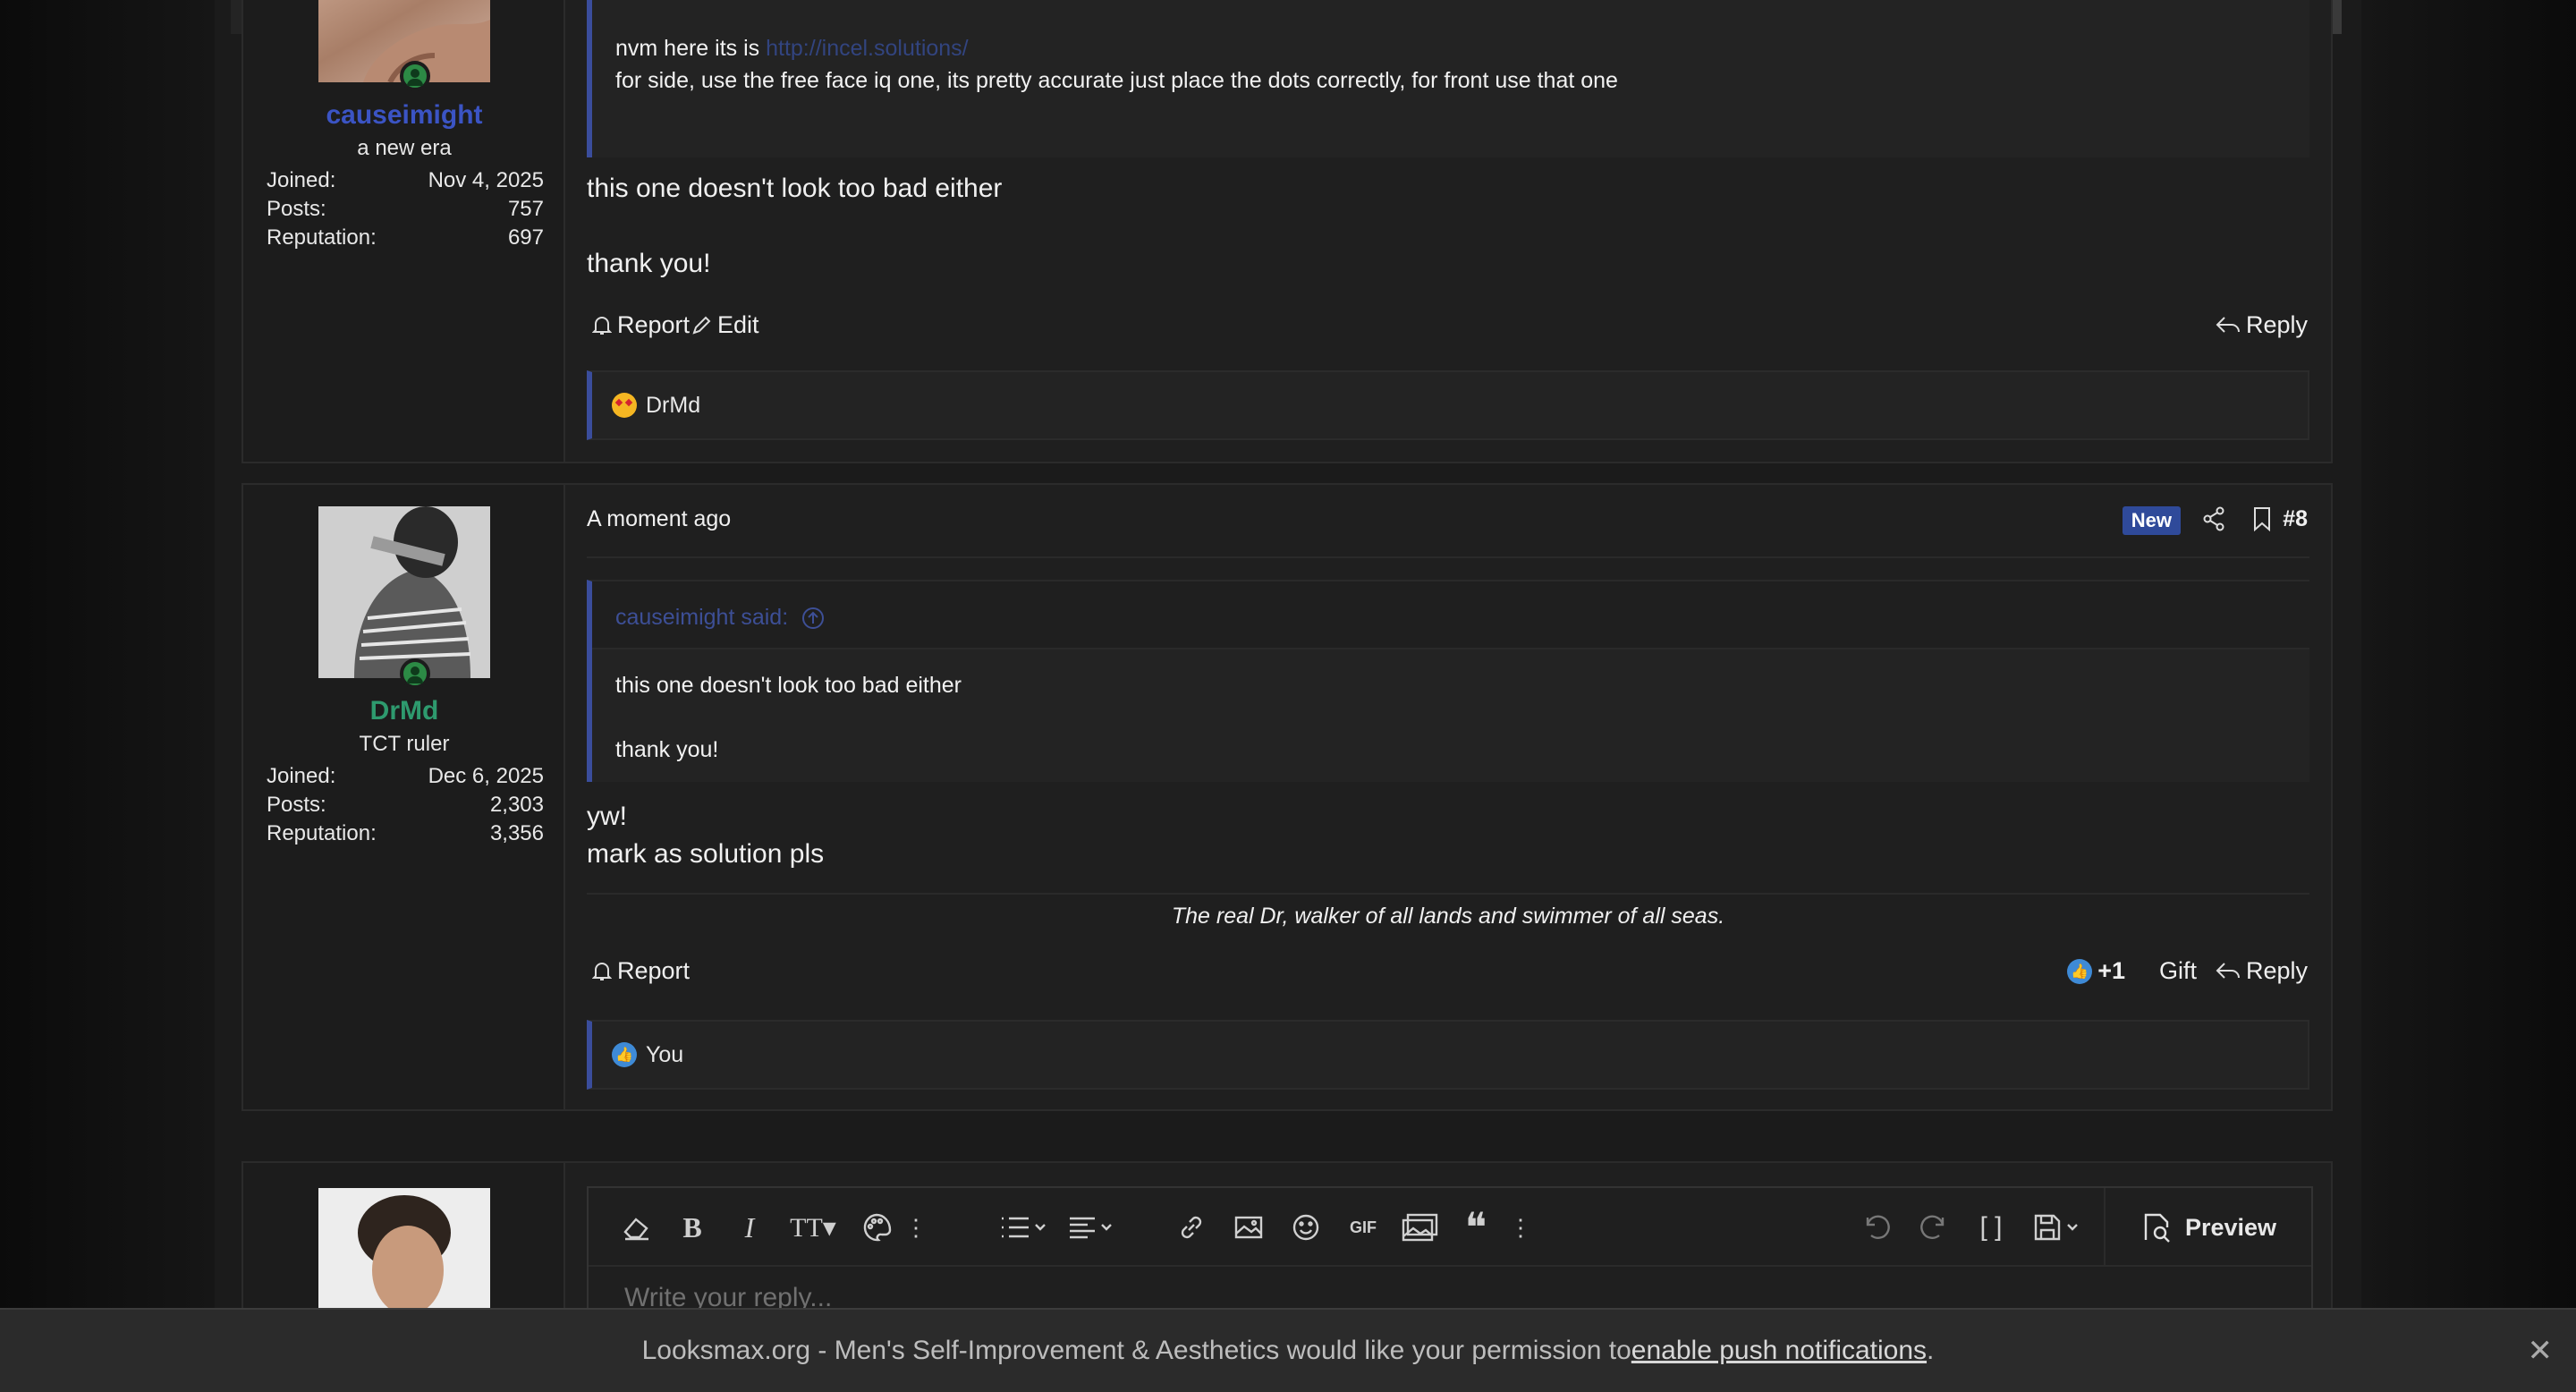  What do you see at coordinates (788, 685) in the screenshot?
I see `quote-line: this one doesn't look too bad either` at bounding box center [788, 685].